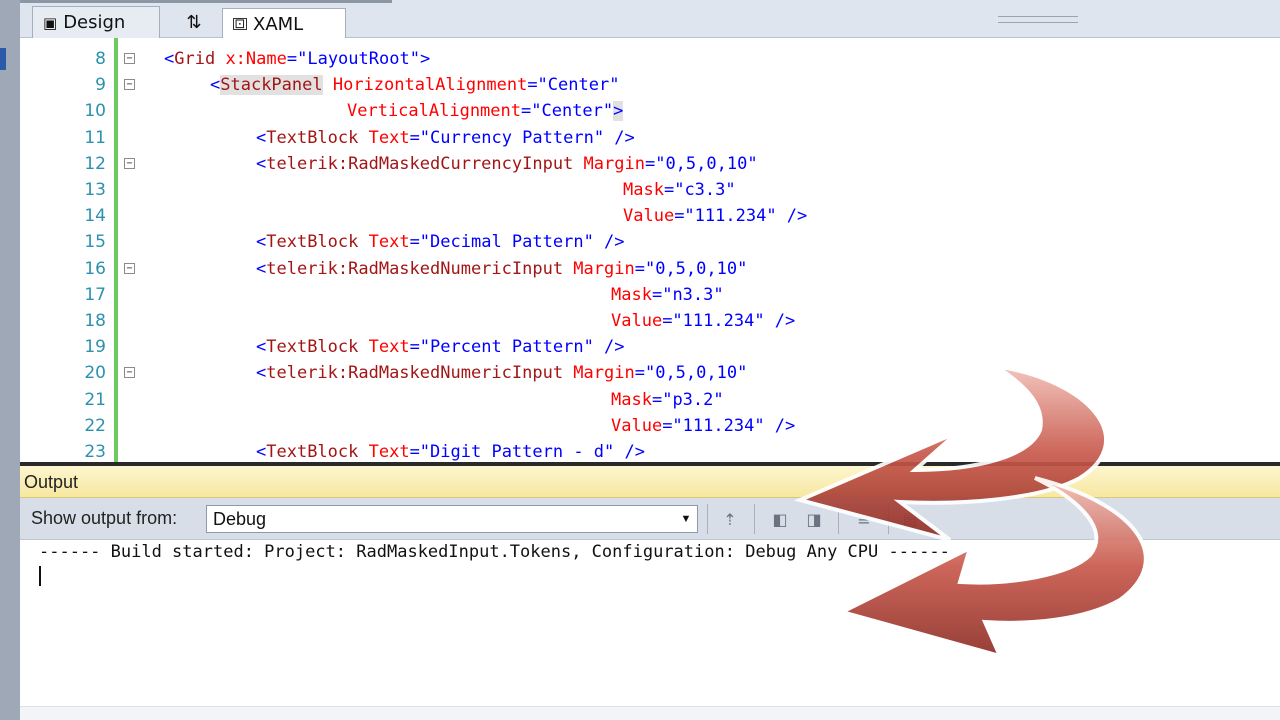 The image size is (1280, 720). Describe the element at coordinates (650, 713) in the screenshot. I see `output-bottom-scrollbar` at that location.